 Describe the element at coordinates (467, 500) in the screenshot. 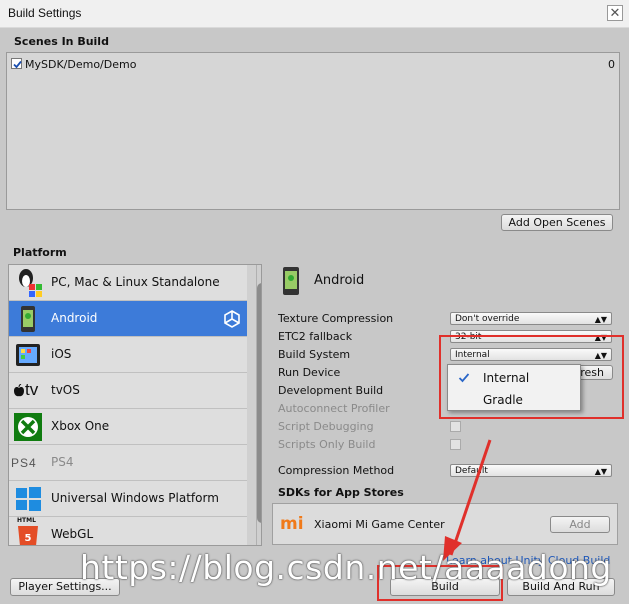

I see `red-arrow-icon` at that location.